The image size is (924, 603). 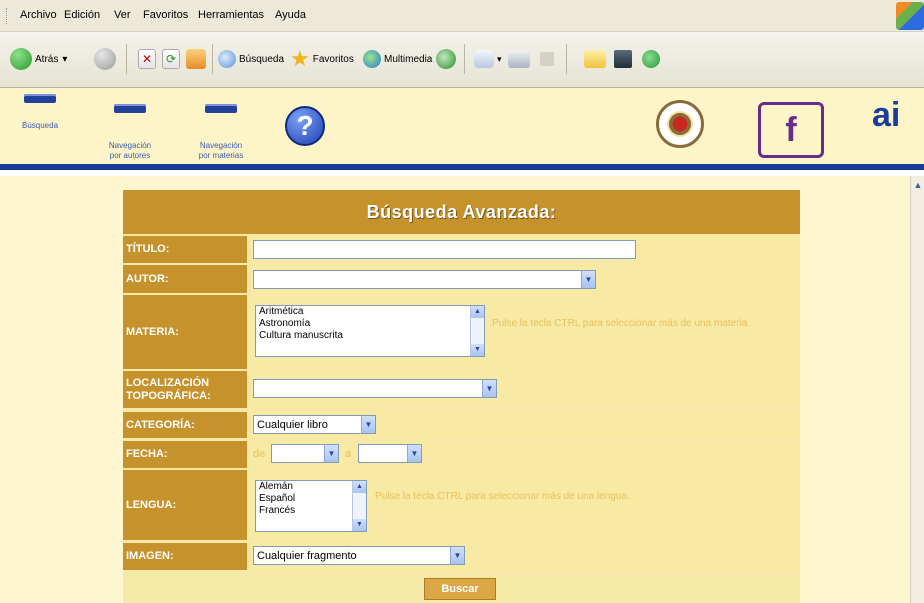 What do you see at coordinates (130, 132) in the screenshot?
I see `nav-autores: Navegación por autores` at bounding box center [130, 132].